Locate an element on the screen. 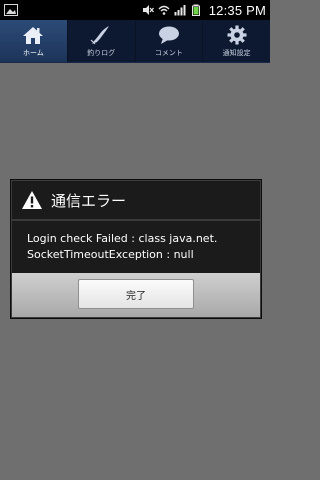 Image resolution: width=320 pixels, height=480 pixels. tab-label: コメント is located at coordinates (168, 53).